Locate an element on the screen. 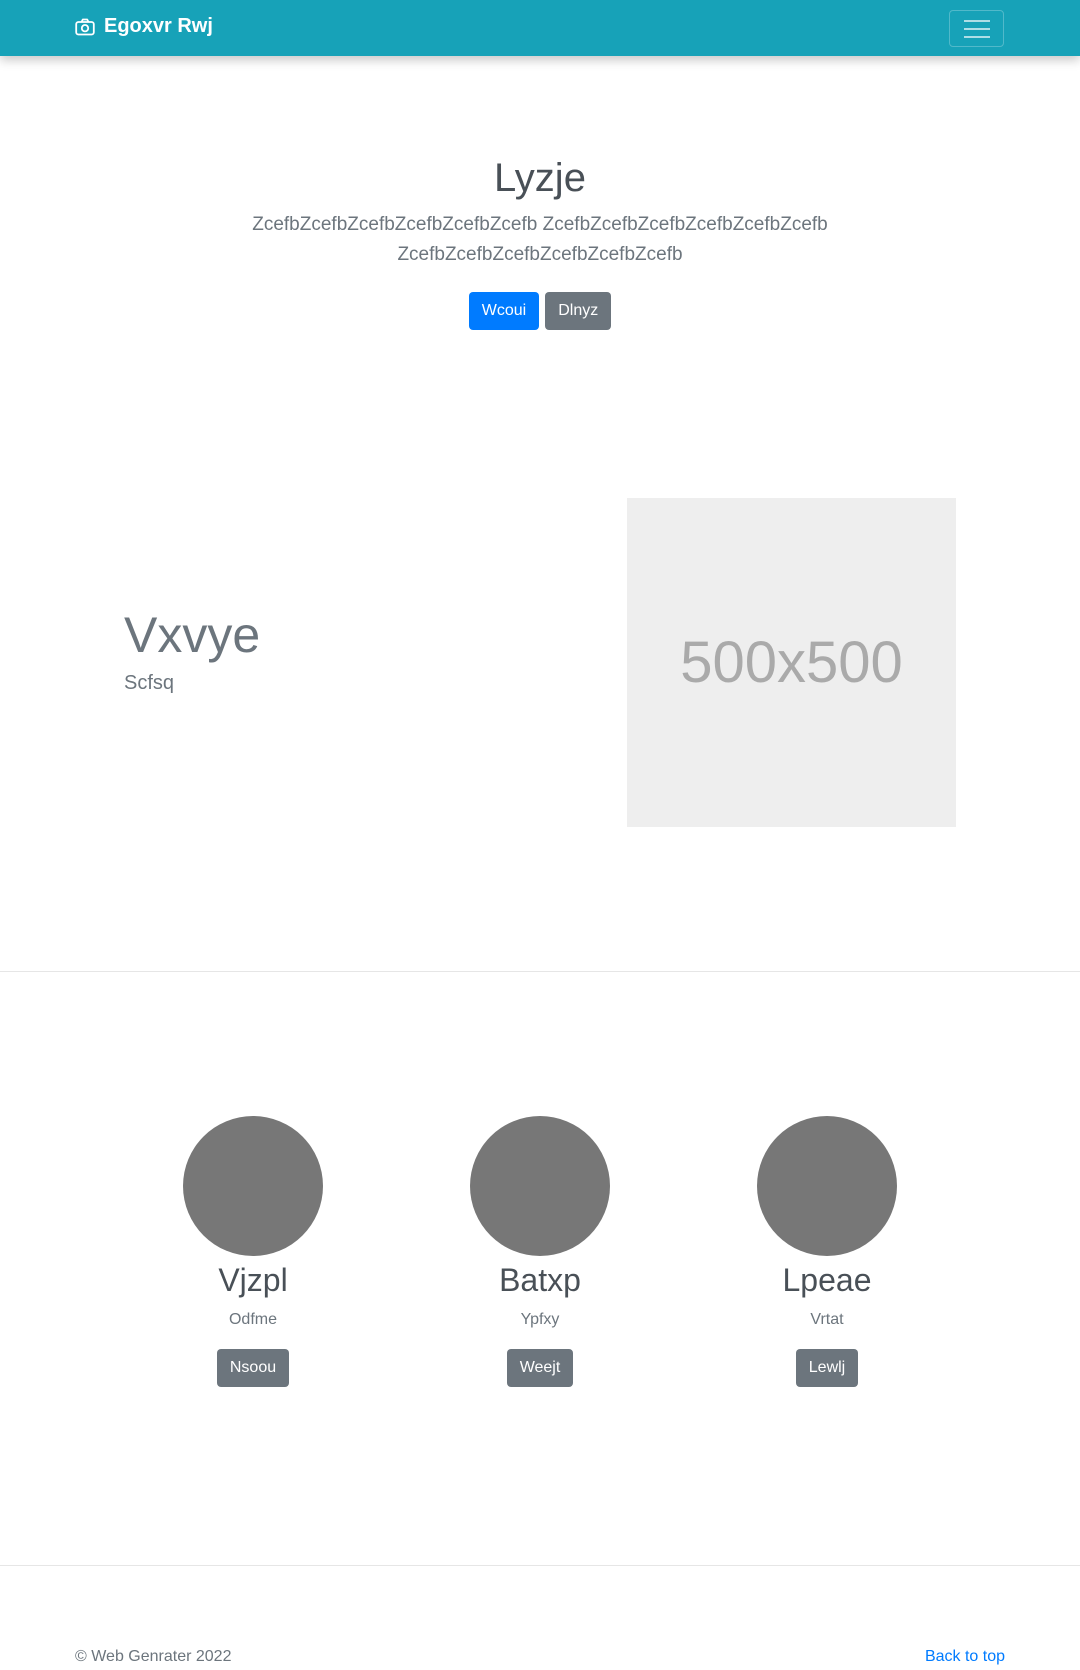 The height and width of the screenshot is (1670, 1080). column-title: Lpeae is located at coordinates (827, 1280).